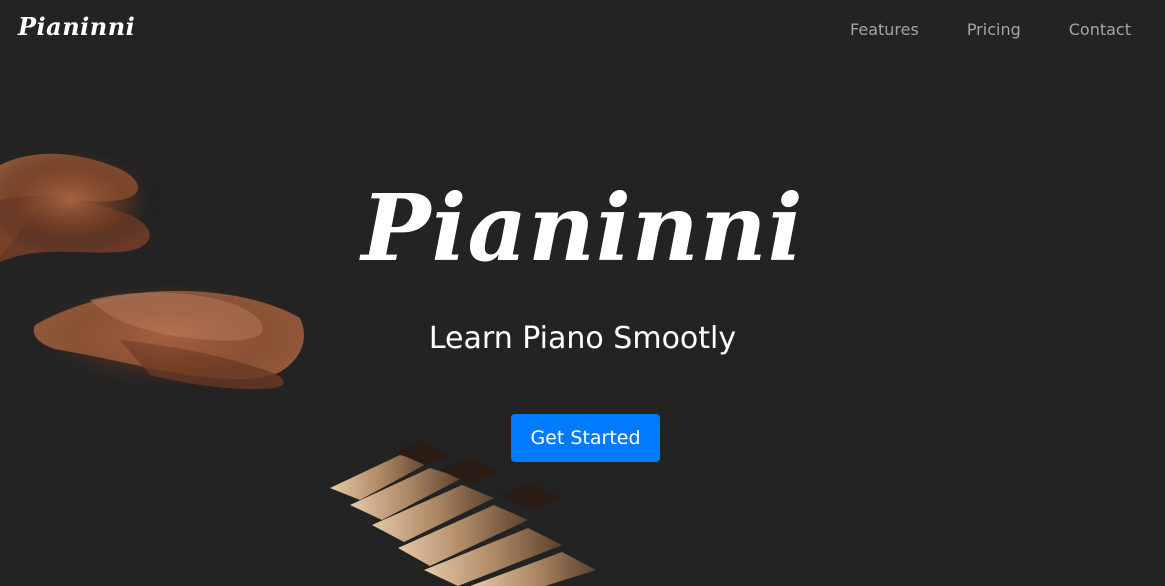  I want to click on nav-link-features: Features, so click(884, 29).